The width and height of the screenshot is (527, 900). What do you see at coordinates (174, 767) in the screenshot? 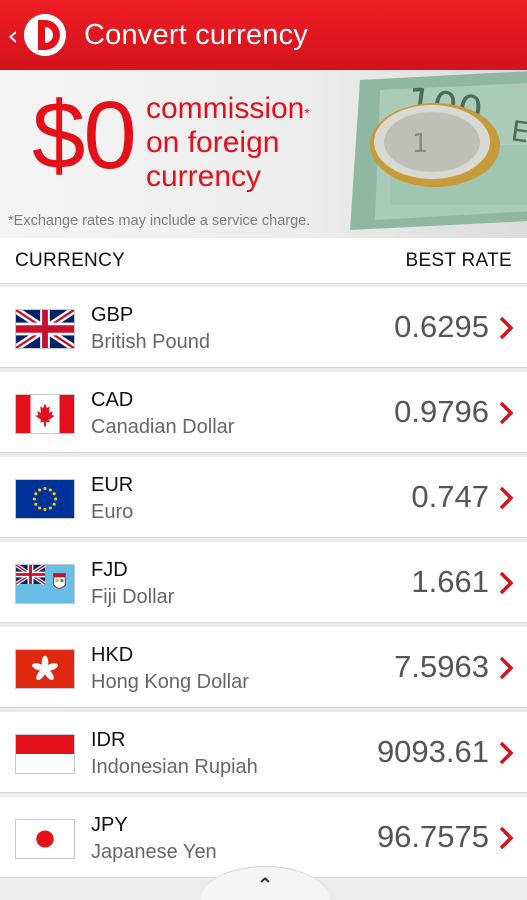
I see `currency-name: Indonesian Rupiah` at bounding box center [174, 767].